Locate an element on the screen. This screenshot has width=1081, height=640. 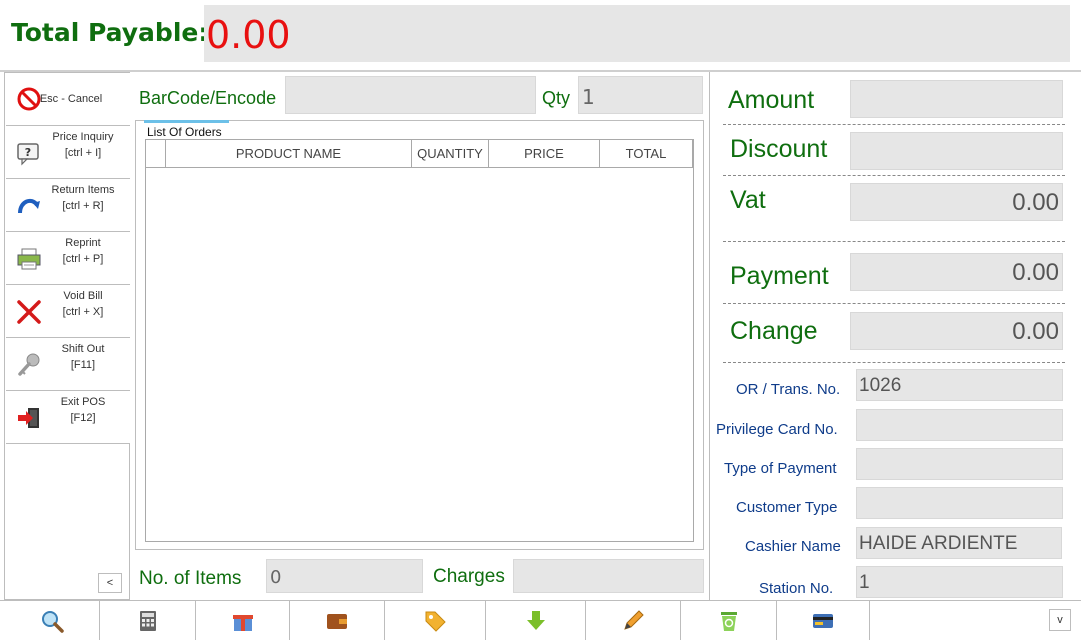
exit-pos-label: Exit POS is located at coordinates (83, 402).